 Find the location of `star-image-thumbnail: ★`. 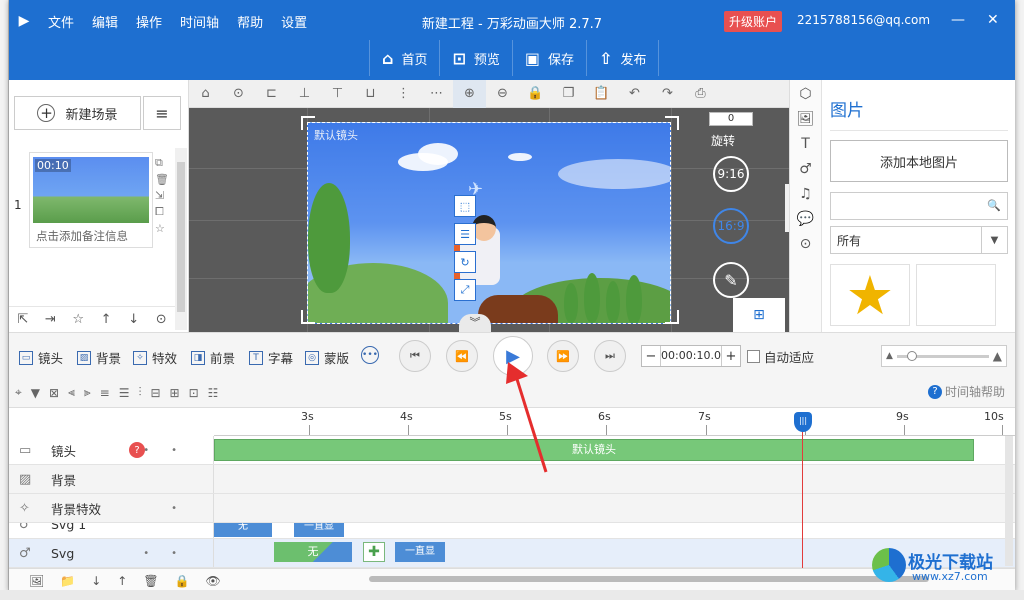

star-image-thumbnail: ★ is located at coordinates (870, 295).